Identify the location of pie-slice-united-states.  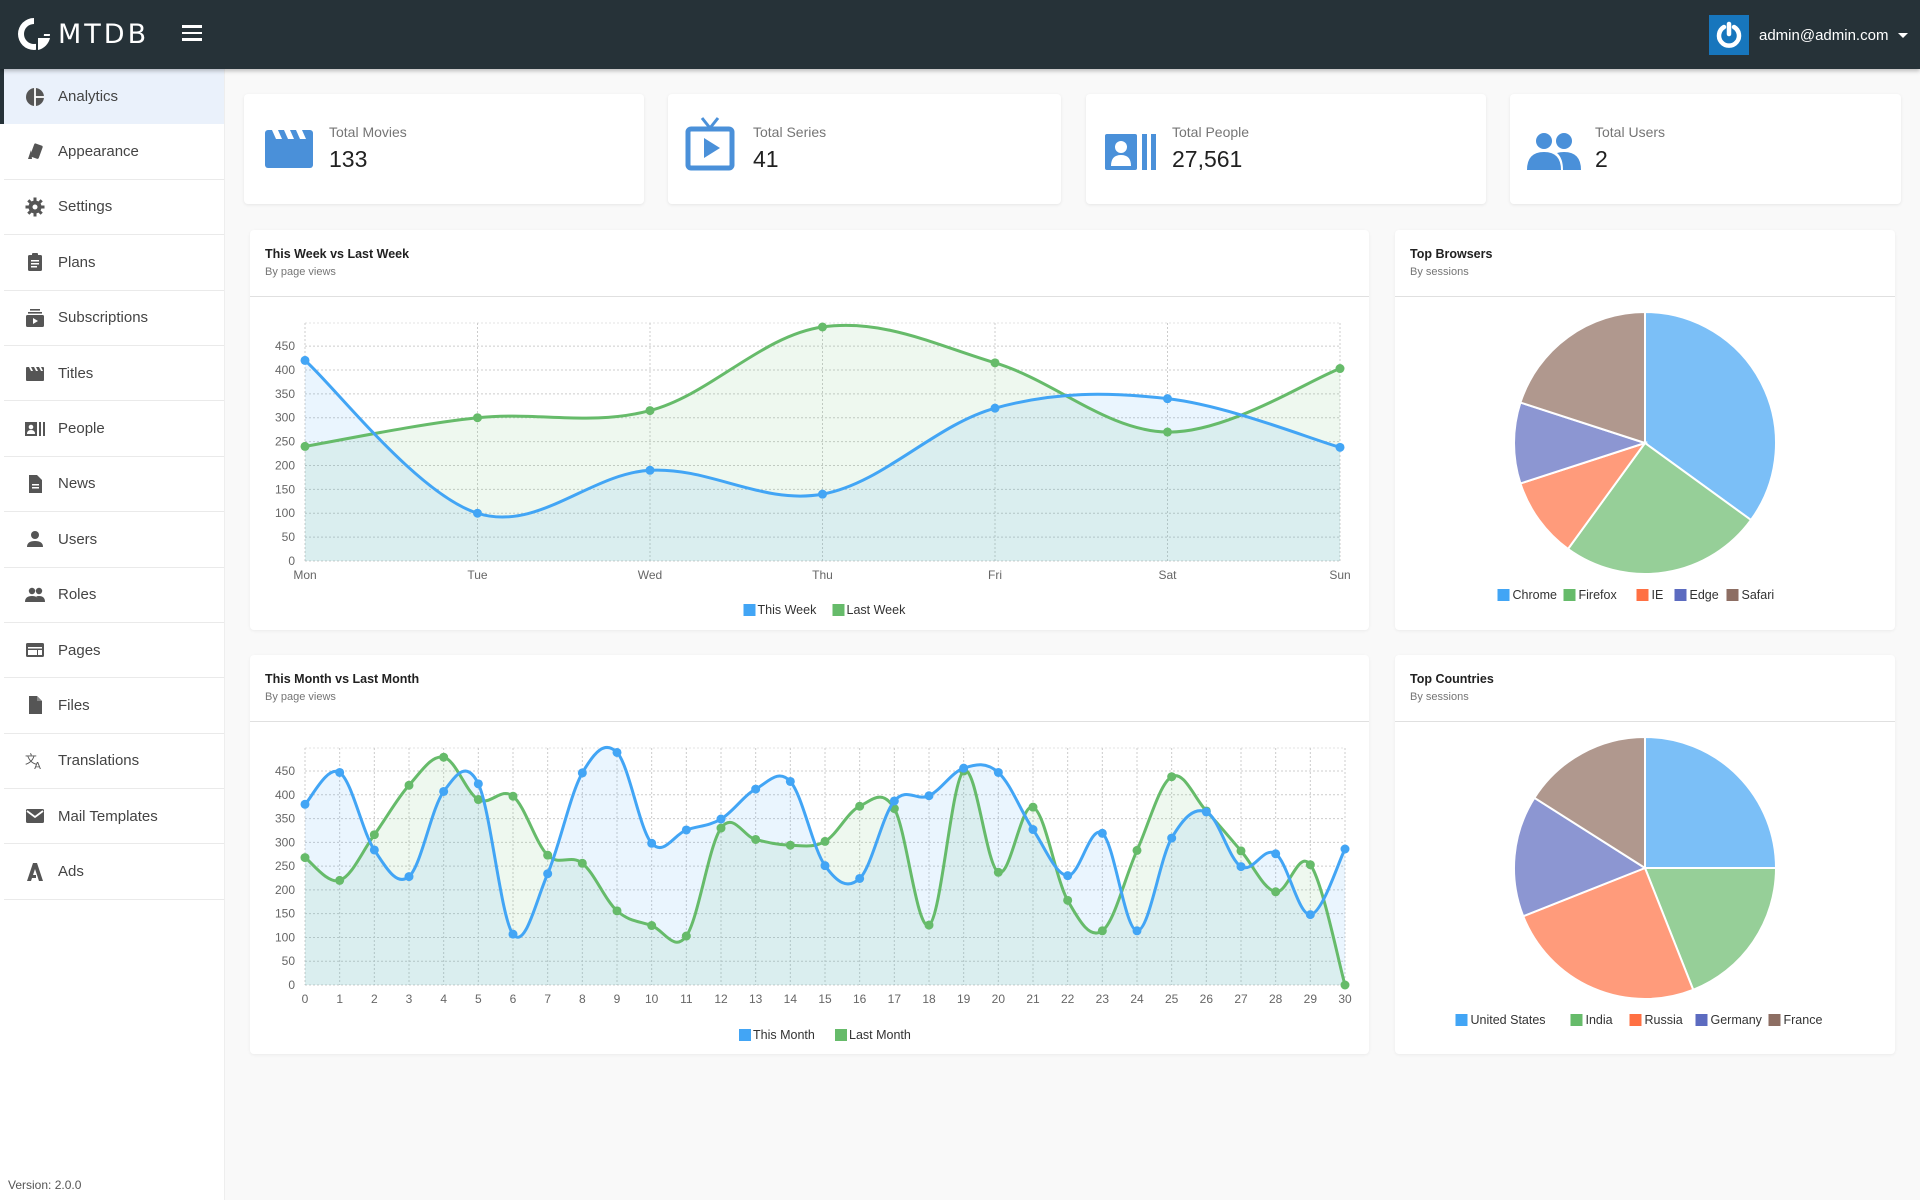
(1711, 802).